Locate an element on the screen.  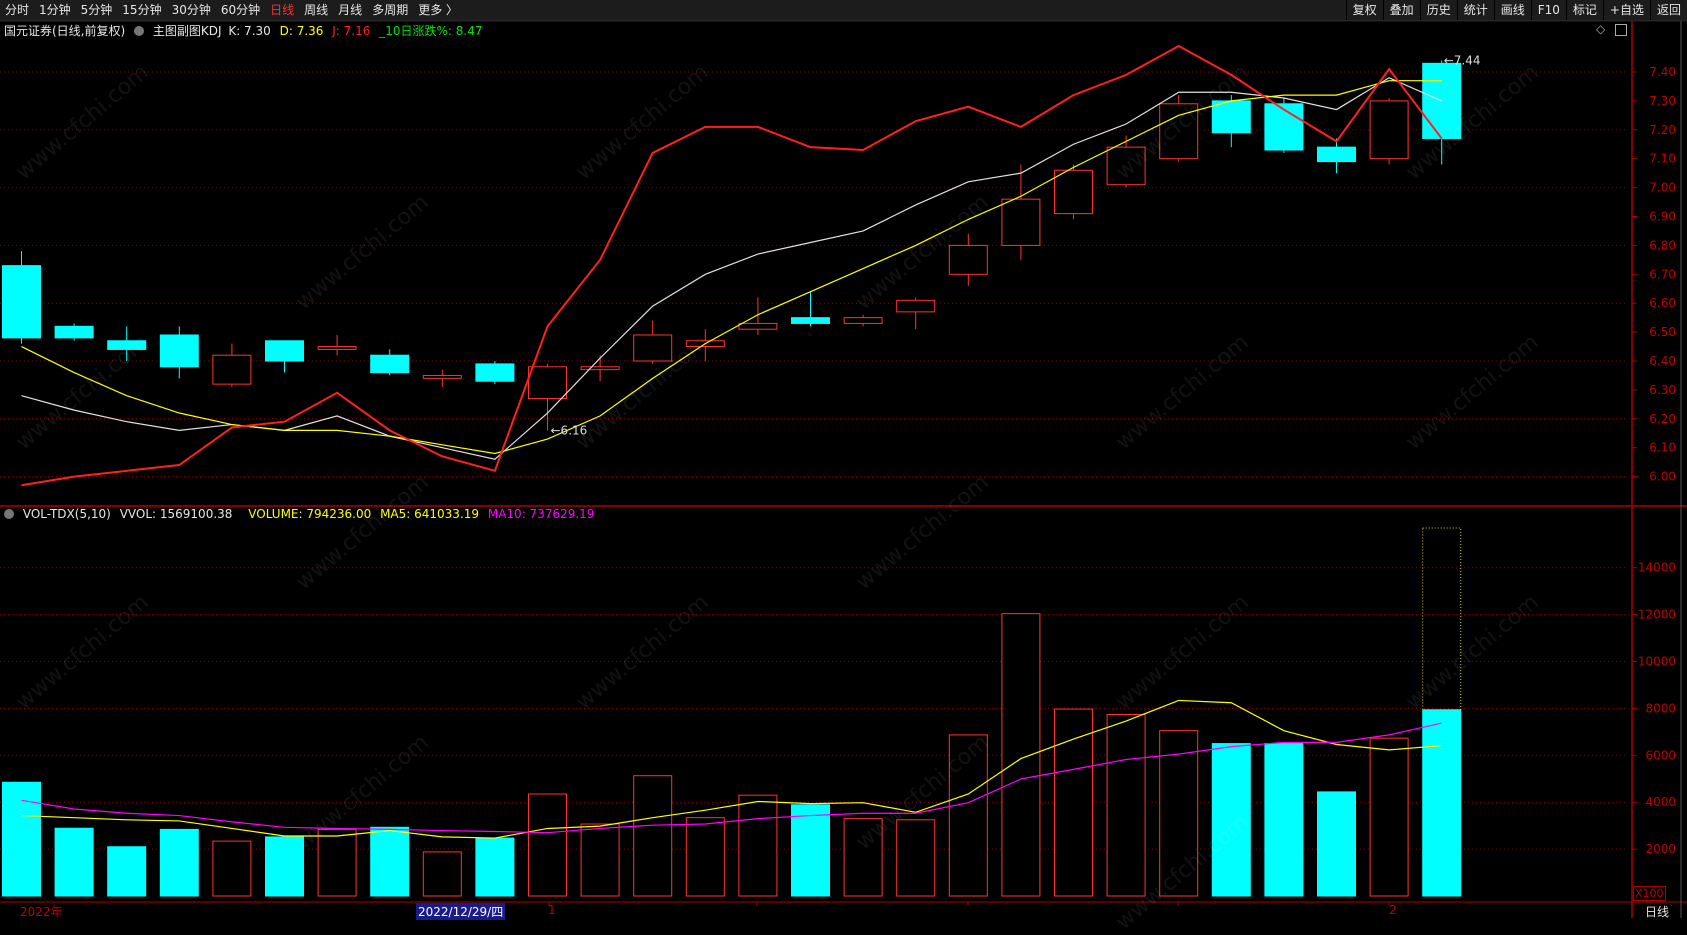
low-annotation: ←6.16 is located at coordinates (569, 430).